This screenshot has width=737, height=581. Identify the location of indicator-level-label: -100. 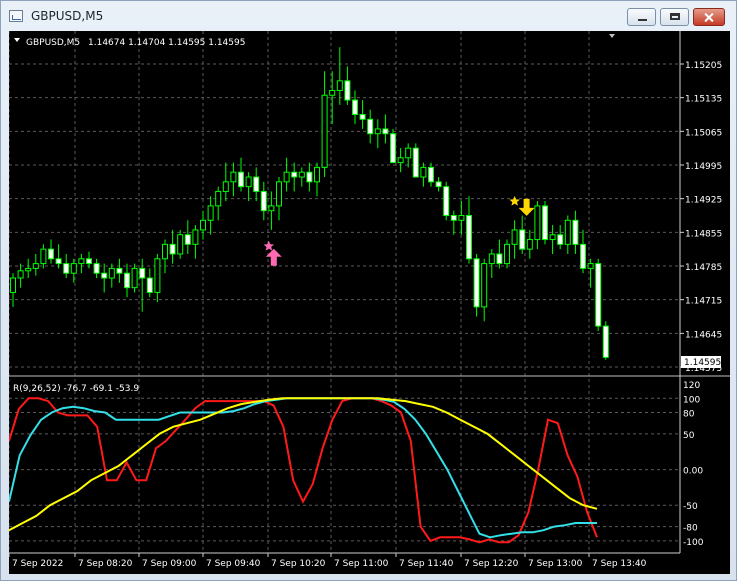
(693, 543).